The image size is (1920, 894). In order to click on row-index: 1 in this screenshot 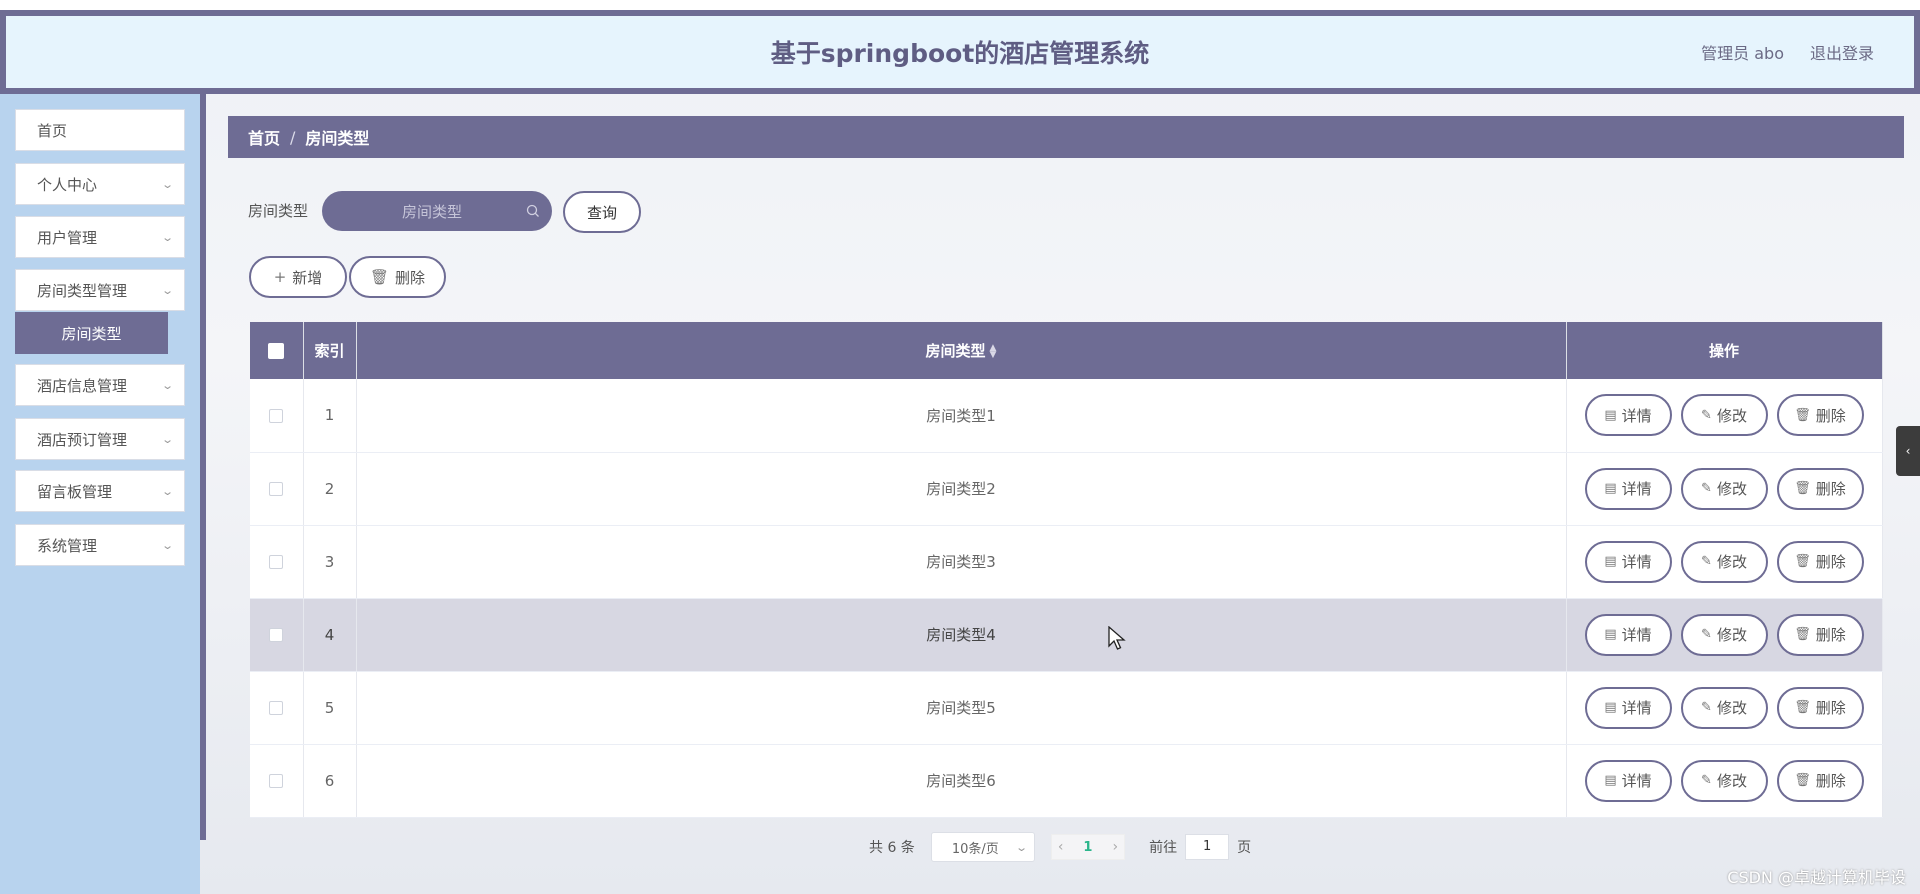, I will do `click(330, 416)`.